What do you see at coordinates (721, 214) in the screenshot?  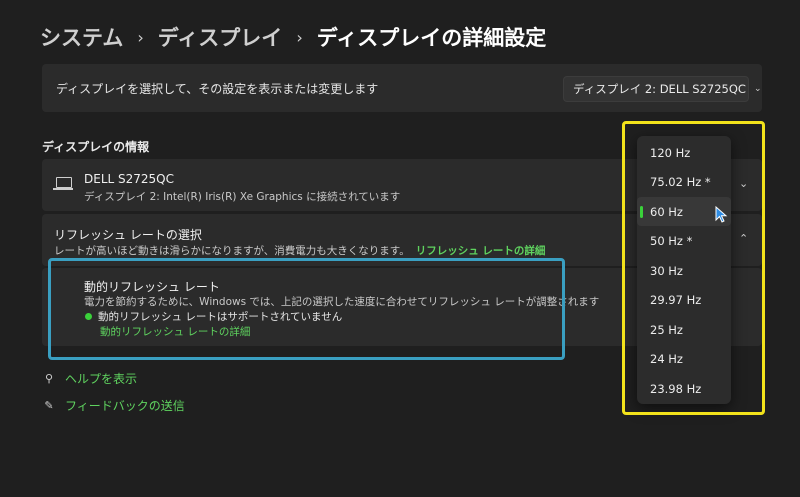 I see `mouse-cursor-icon` at bounding box center [721, 214].